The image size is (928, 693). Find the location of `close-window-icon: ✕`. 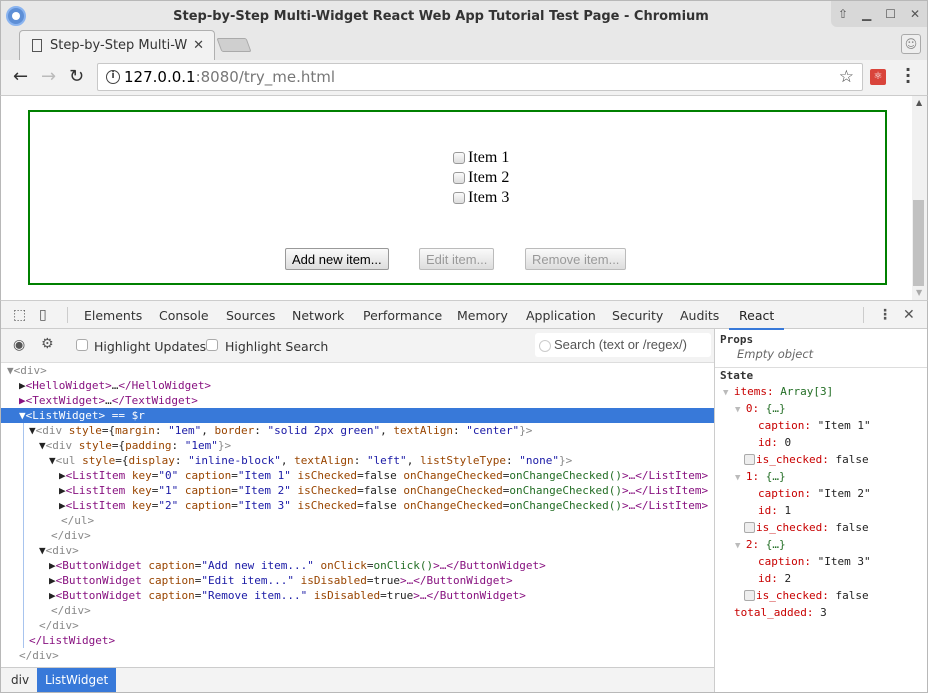

close-window-icon: ✕ is located at coordinates (915, 14).